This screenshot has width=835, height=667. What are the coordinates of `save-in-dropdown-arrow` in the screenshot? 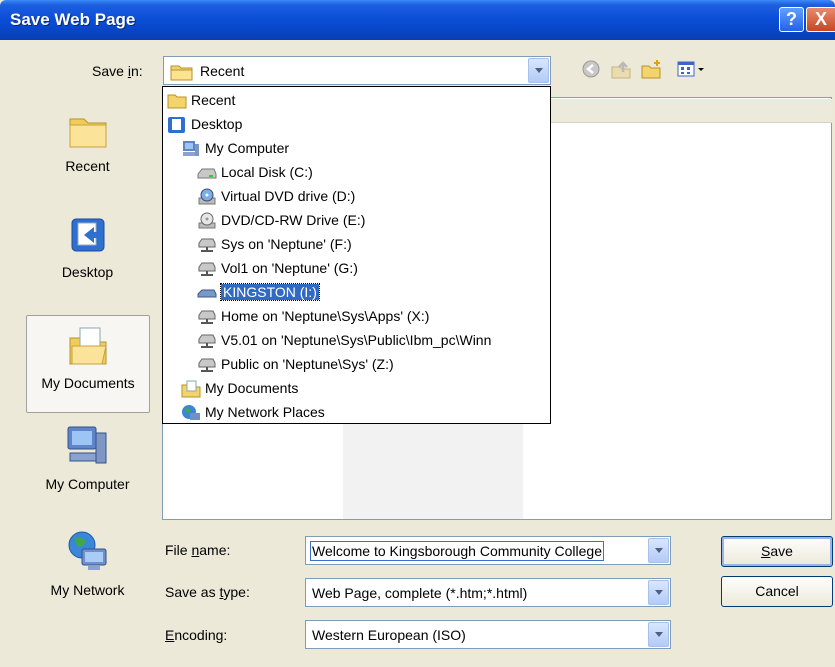 It's located at (538, 70).